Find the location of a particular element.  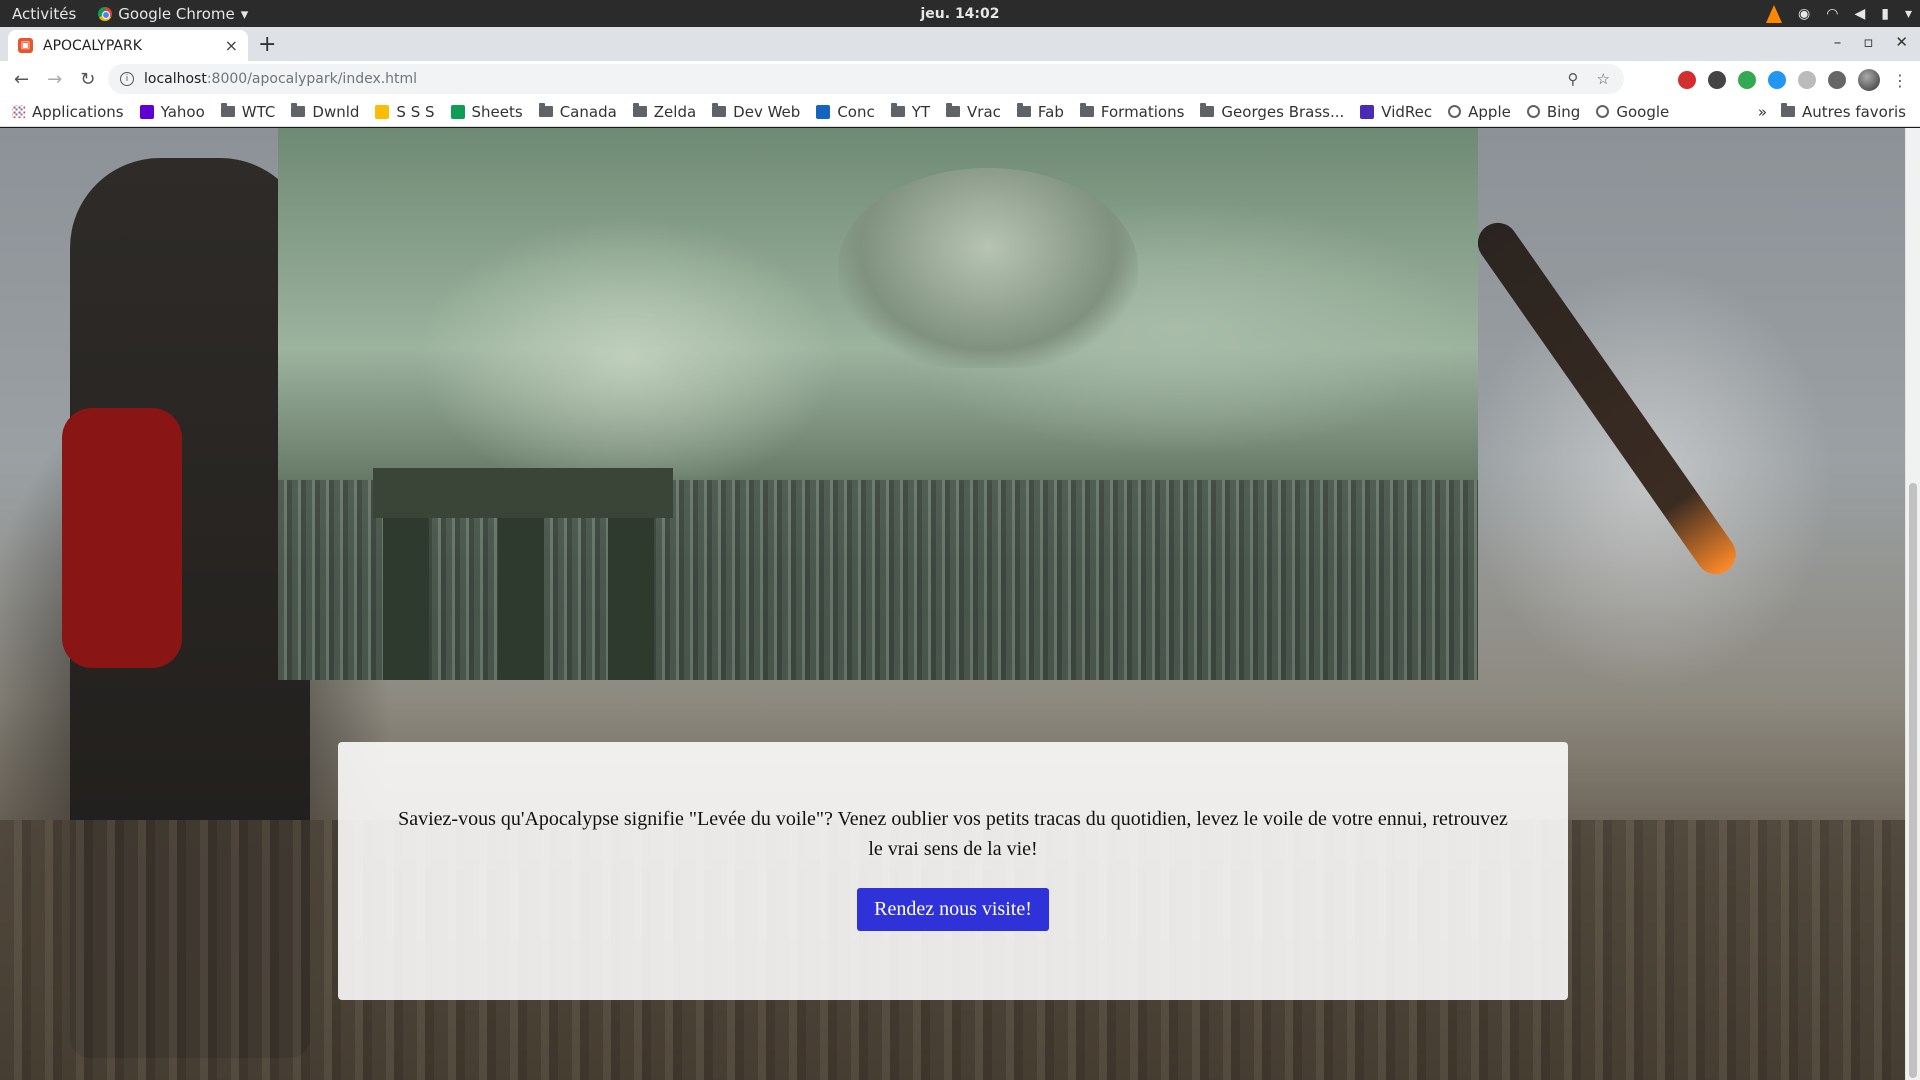

bookmark-item: Formations is located at coordinates (1132, 111).